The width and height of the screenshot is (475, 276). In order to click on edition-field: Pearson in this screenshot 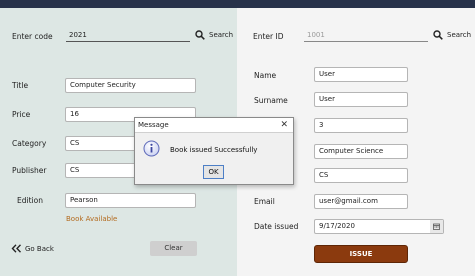, I will do `click(130, 200)`.